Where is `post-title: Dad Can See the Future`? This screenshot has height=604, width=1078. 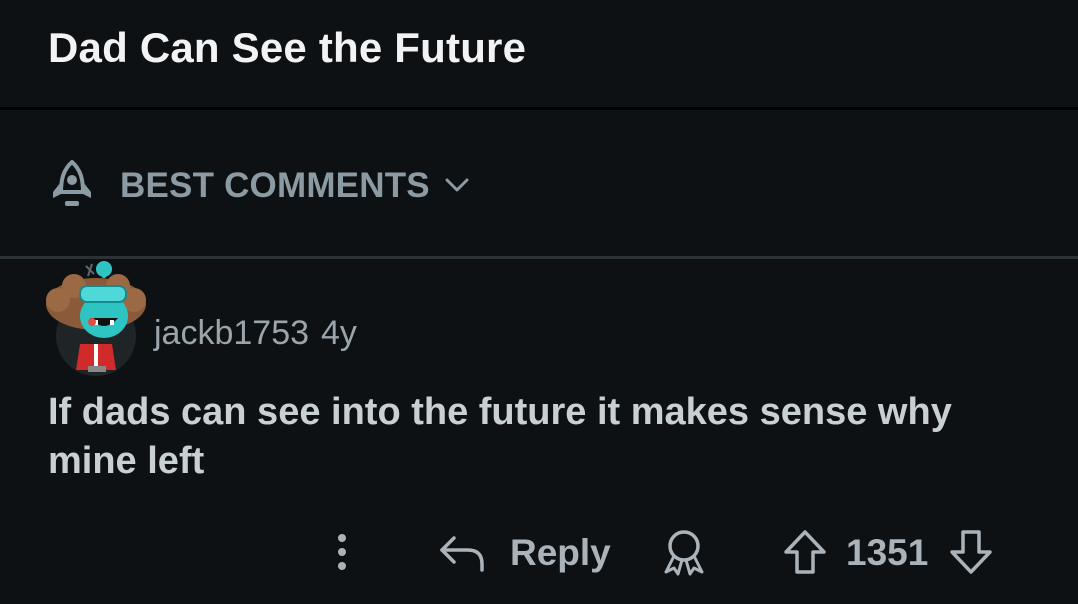 post-title: Dad Can See the Future is located at coordinates (287, 48).